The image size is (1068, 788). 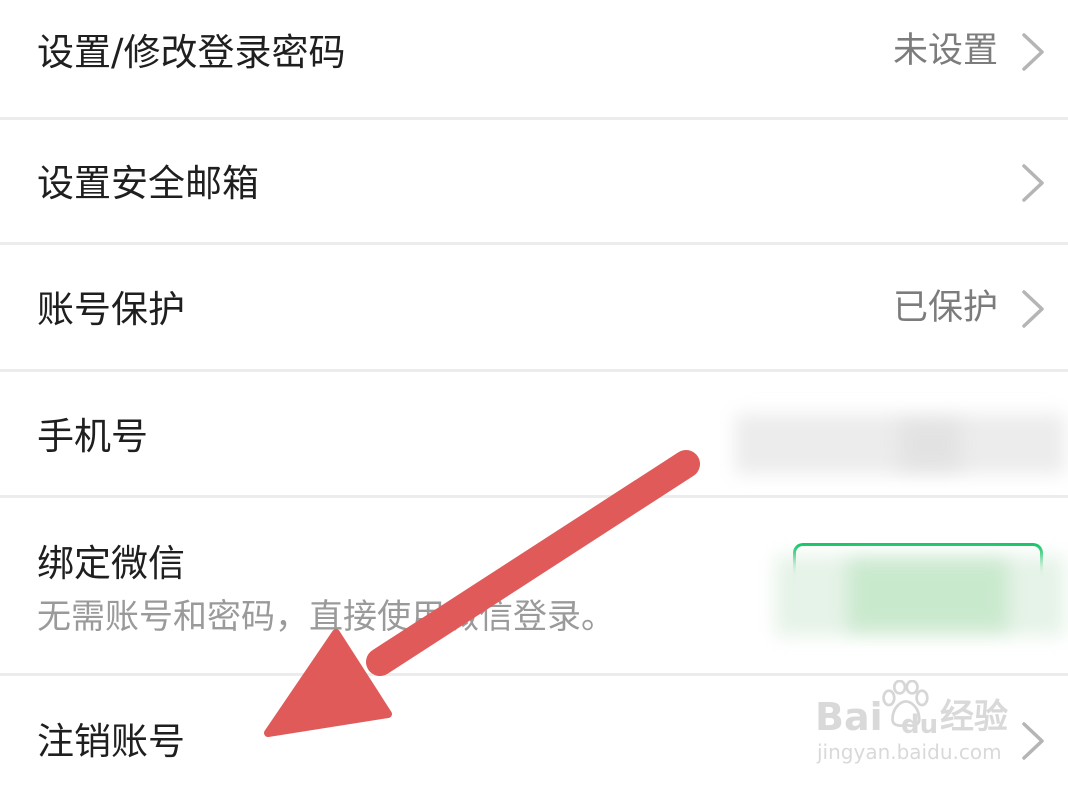 I want to click on row-title: 注销账号, so click(x=111, y=741).